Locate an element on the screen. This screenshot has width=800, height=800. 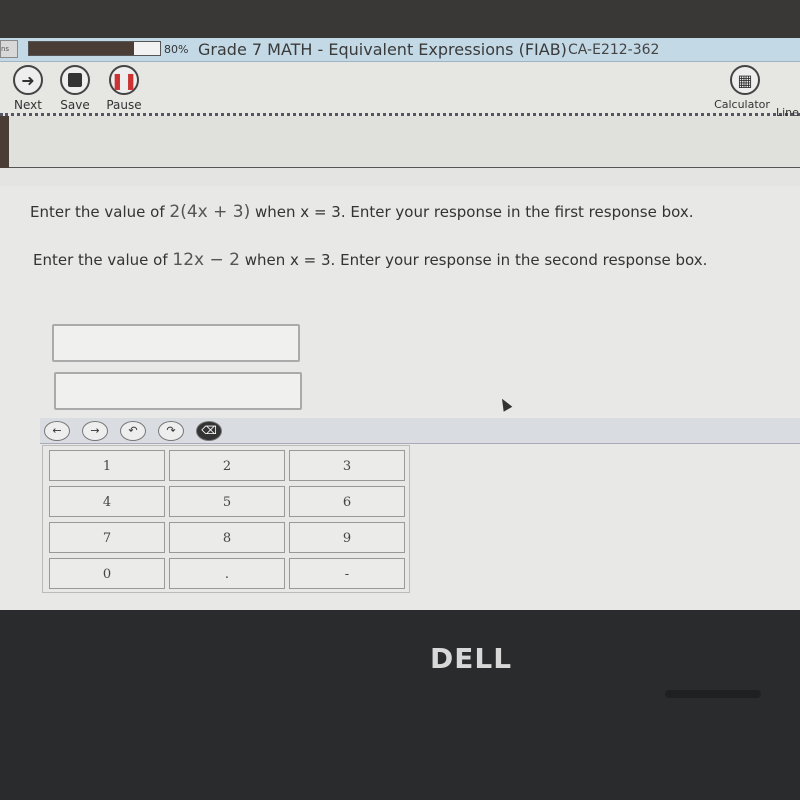
mouse-cursor is located at coordinates (505, 404).